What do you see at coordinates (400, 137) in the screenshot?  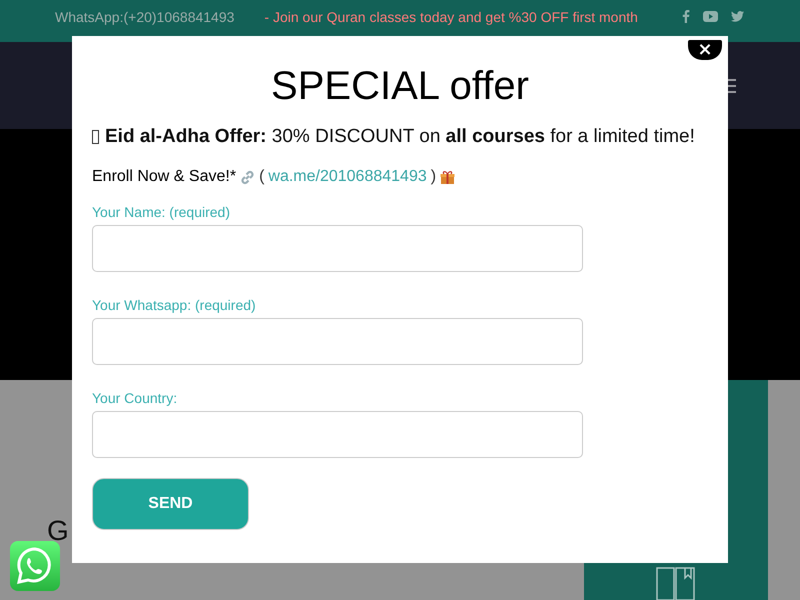 I see `offer-text: Eid al-Adha Offer: 30% DISCOUNT on all courses for a limited time!` at bounding box center [400, 137].